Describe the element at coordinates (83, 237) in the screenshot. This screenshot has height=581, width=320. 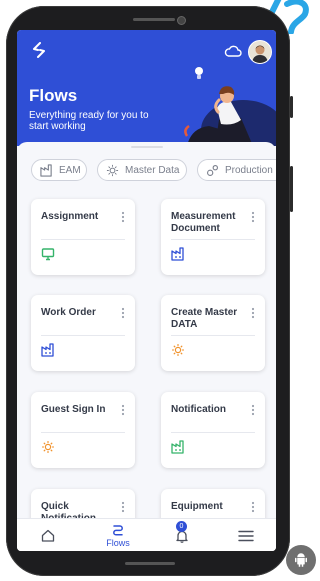
I see `flow-card-assignment: Assignment` at that location.